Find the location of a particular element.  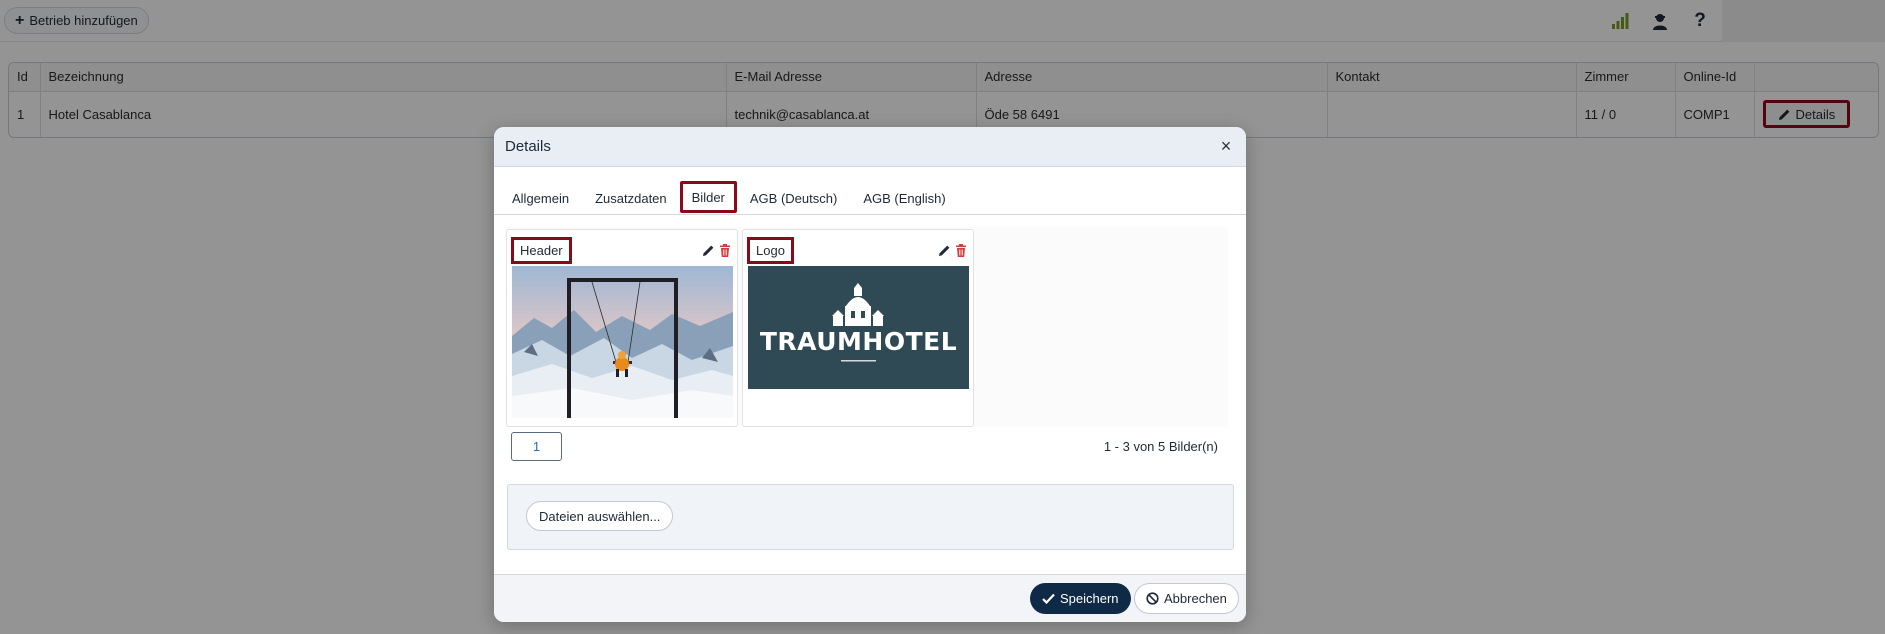

tab-zusatzdaten: Zusatzdaten is located at coordinates (631, 198).